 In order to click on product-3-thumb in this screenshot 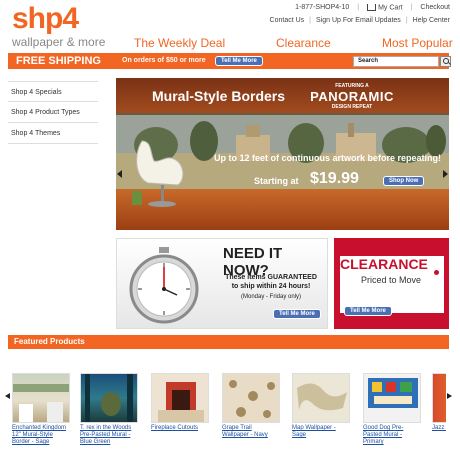, I will do `click(181, 402)`.